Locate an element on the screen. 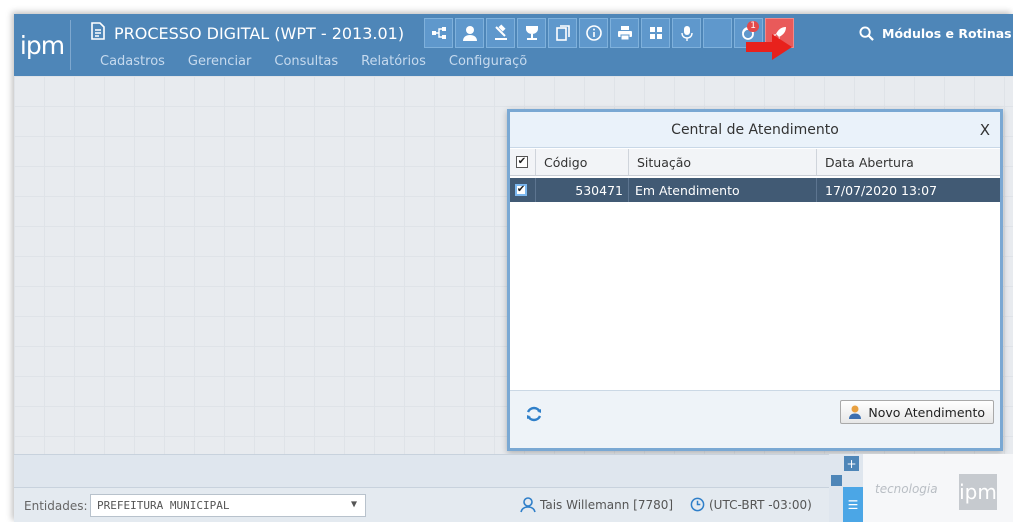 The height and width of the screenshot is (522, 1013). app-title: PROCESSO DIGITAL (WPT - 2013.01) is located at coordinates (259, 33).